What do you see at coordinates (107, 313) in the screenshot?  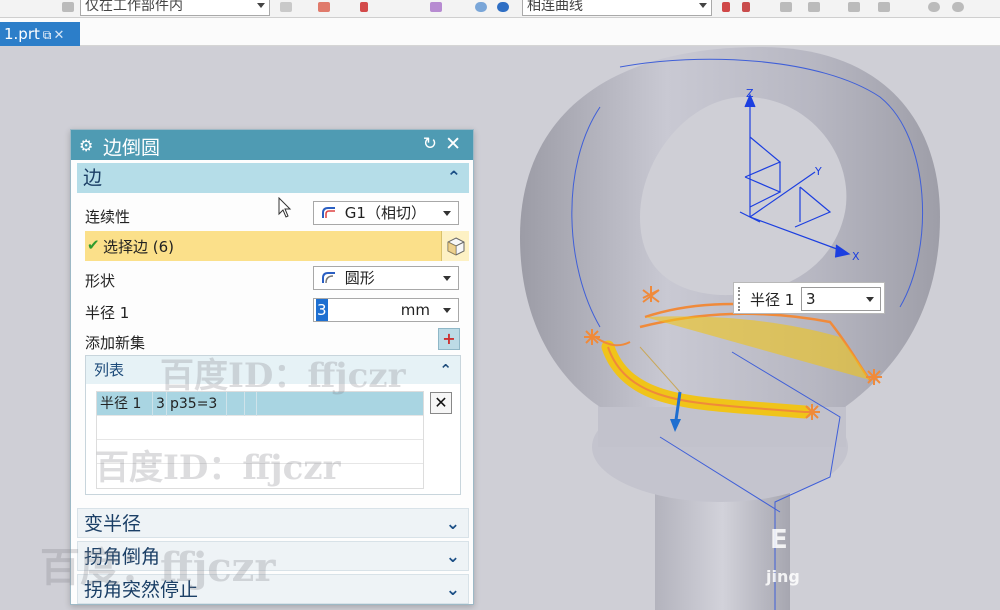 I see `radius-label: 半径 1` at bounding box center [107, 313].